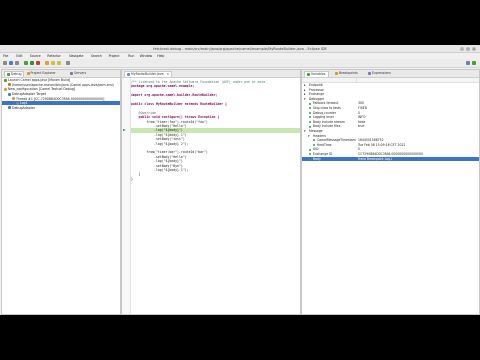  Describe the element at coordinates (462, 48) in the screenshot. I see `minimize-icon: –` at that location.